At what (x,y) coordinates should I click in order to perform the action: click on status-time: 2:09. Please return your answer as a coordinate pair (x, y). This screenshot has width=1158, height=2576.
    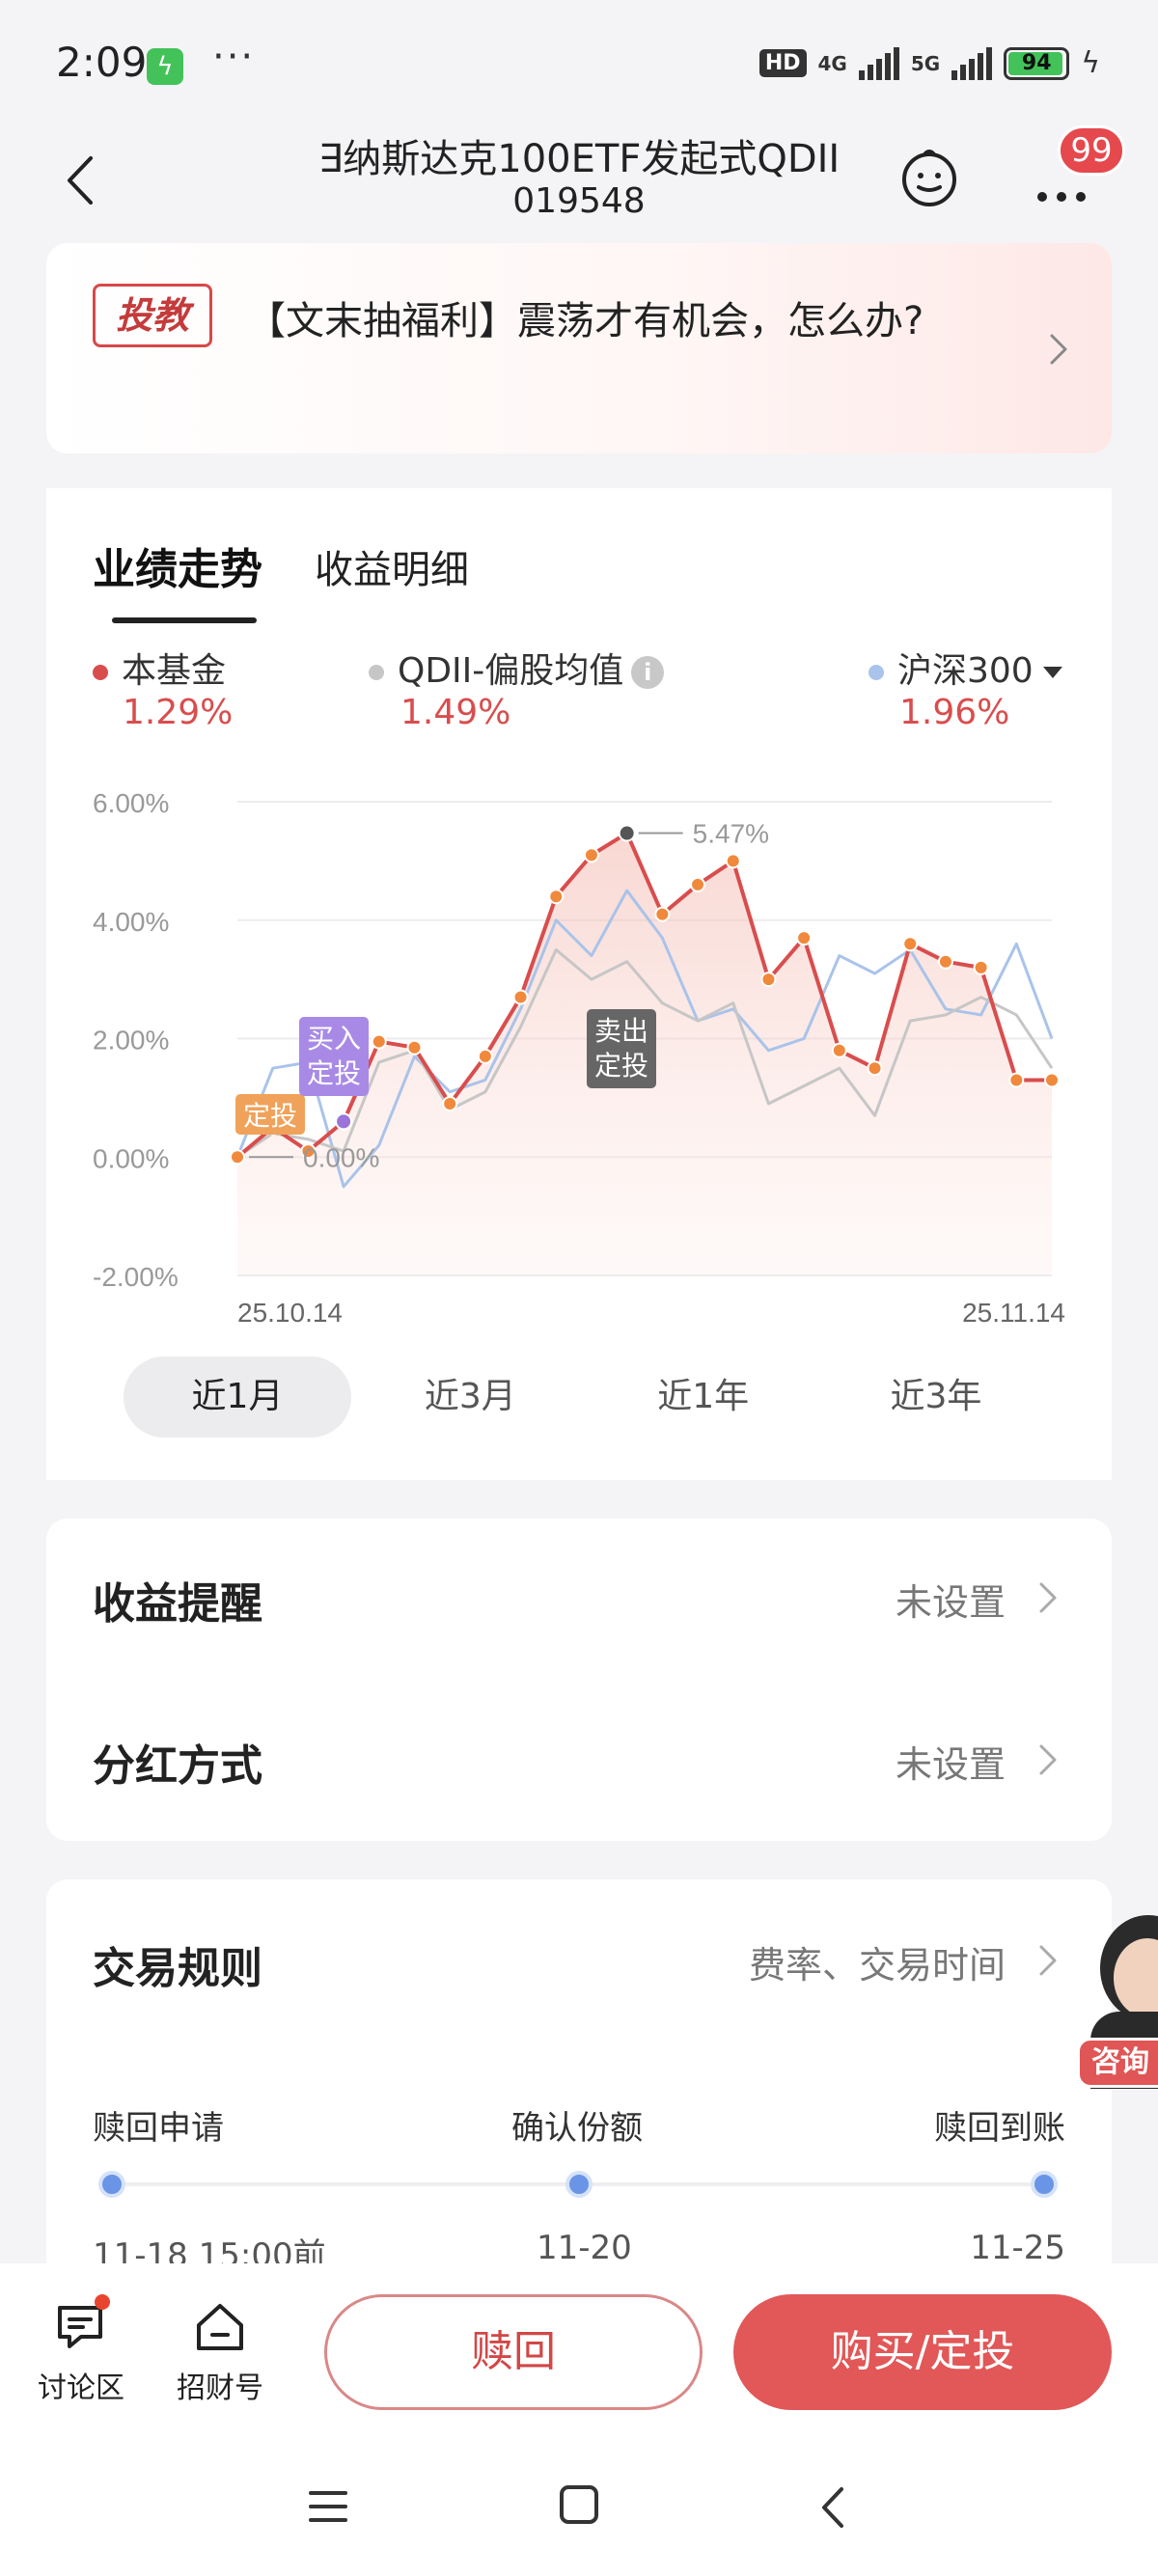
    Looking at the image, I should click on (102, 63).